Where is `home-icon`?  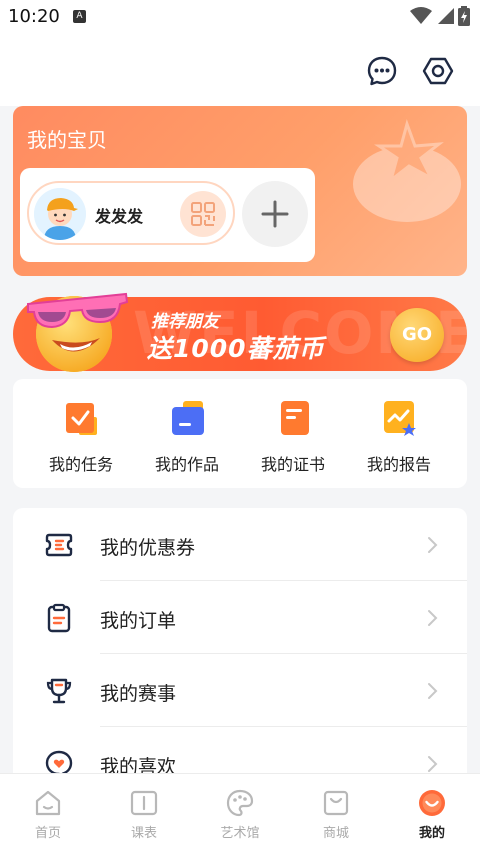
home-icon is located at coordinates (48, 803).